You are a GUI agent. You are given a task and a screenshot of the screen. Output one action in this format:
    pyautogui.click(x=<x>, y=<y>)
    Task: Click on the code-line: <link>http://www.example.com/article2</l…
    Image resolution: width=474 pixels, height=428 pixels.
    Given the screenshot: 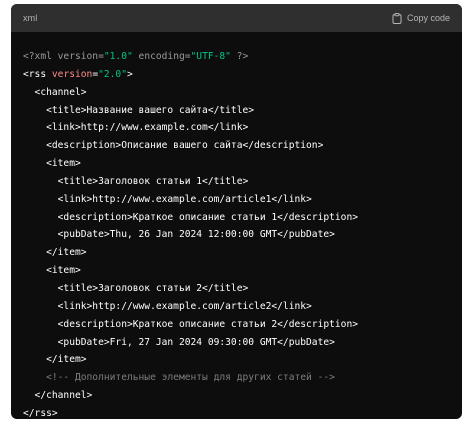 What is the action you would take?
    pyautogui.click(x=236, y=307)
    